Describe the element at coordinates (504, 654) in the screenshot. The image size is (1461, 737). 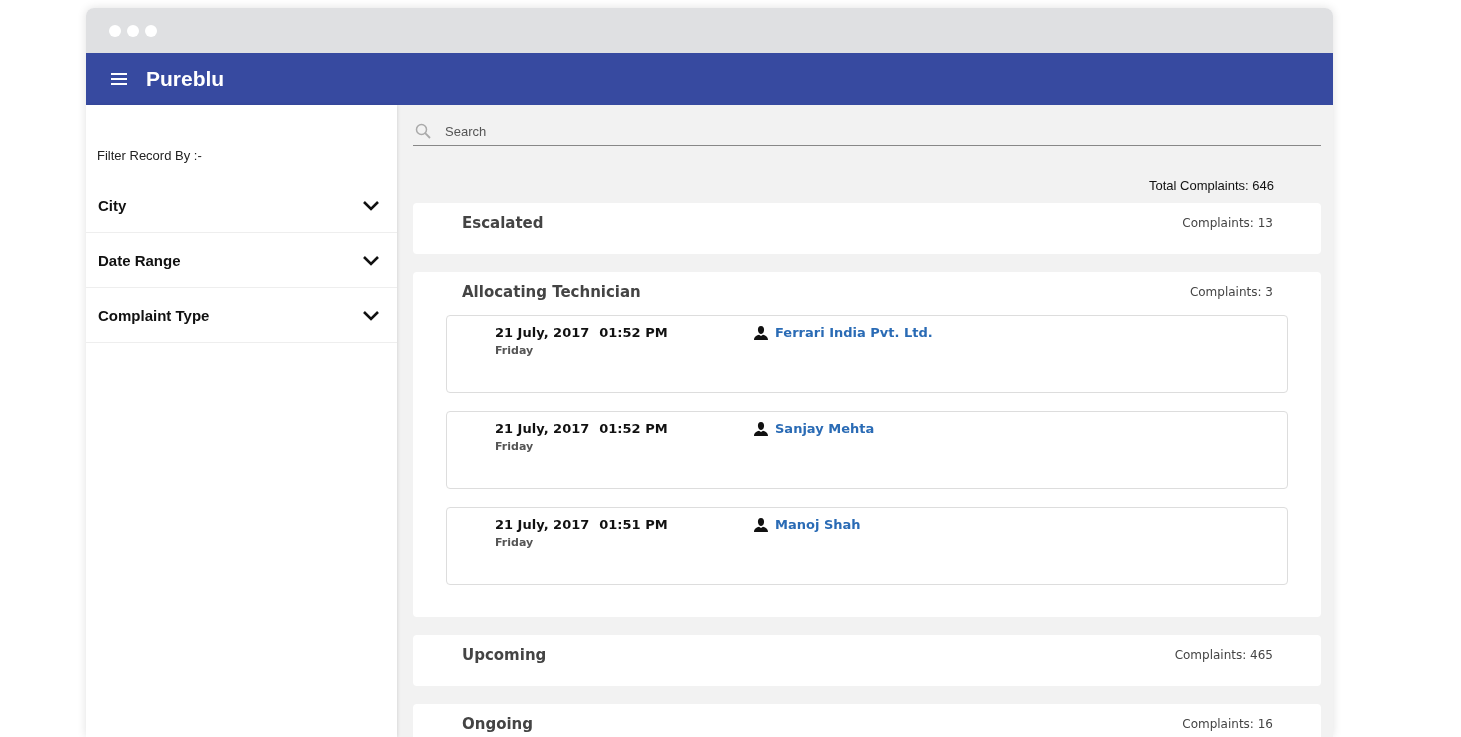
I see `section-title: Upcoming` at that location.